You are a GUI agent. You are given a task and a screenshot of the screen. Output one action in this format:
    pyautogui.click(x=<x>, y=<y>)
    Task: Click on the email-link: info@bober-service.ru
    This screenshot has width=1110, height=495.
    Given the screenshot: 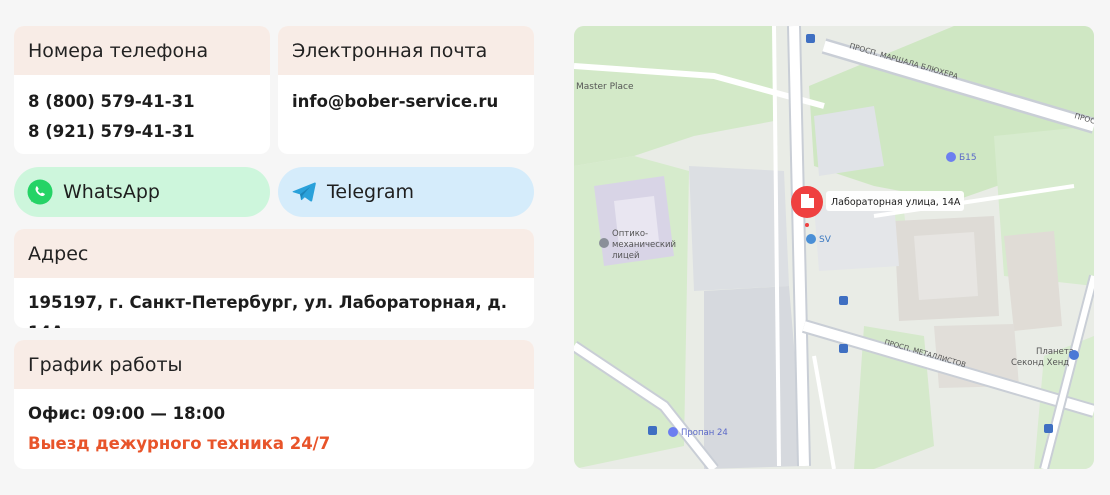 What is the action you would take?
    pyautogui.click(x=406, y=102)
    